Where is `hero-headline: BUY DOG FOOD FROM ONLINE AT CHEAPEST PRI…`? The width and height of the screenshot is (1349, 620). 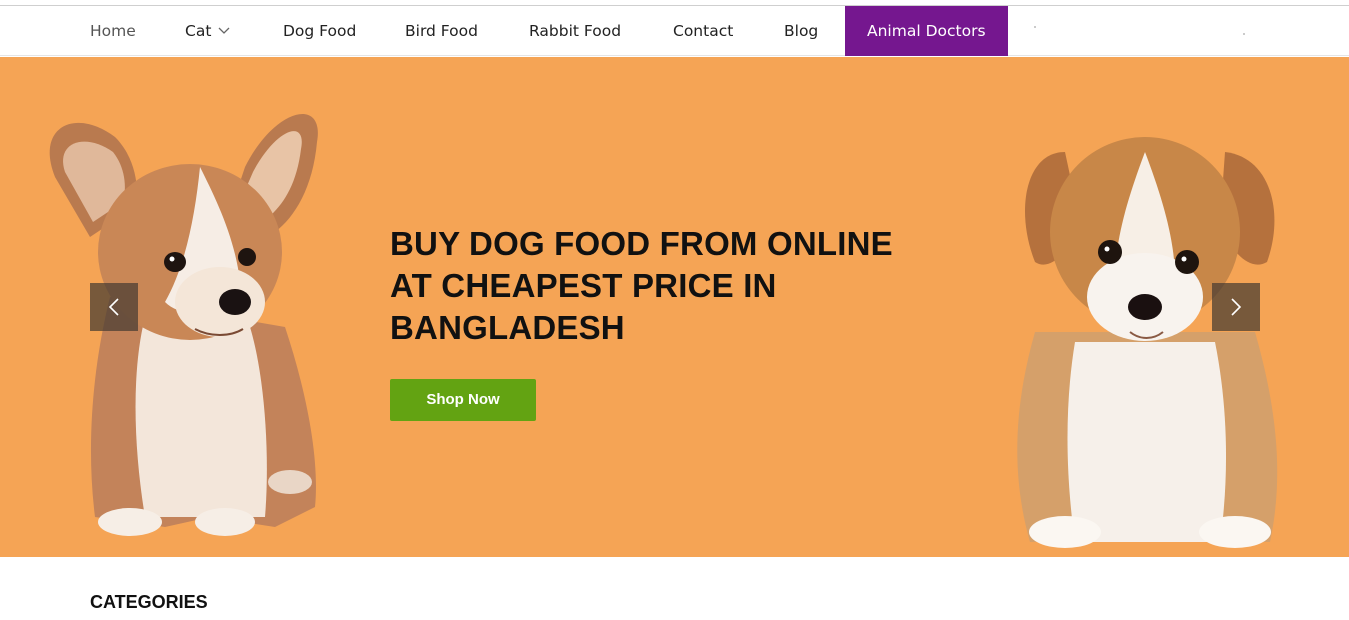 hero-headline: BUY DOG FOOD FROM ONLINE AT CHEAPEST PRI… is located at coordinates (670, 286).